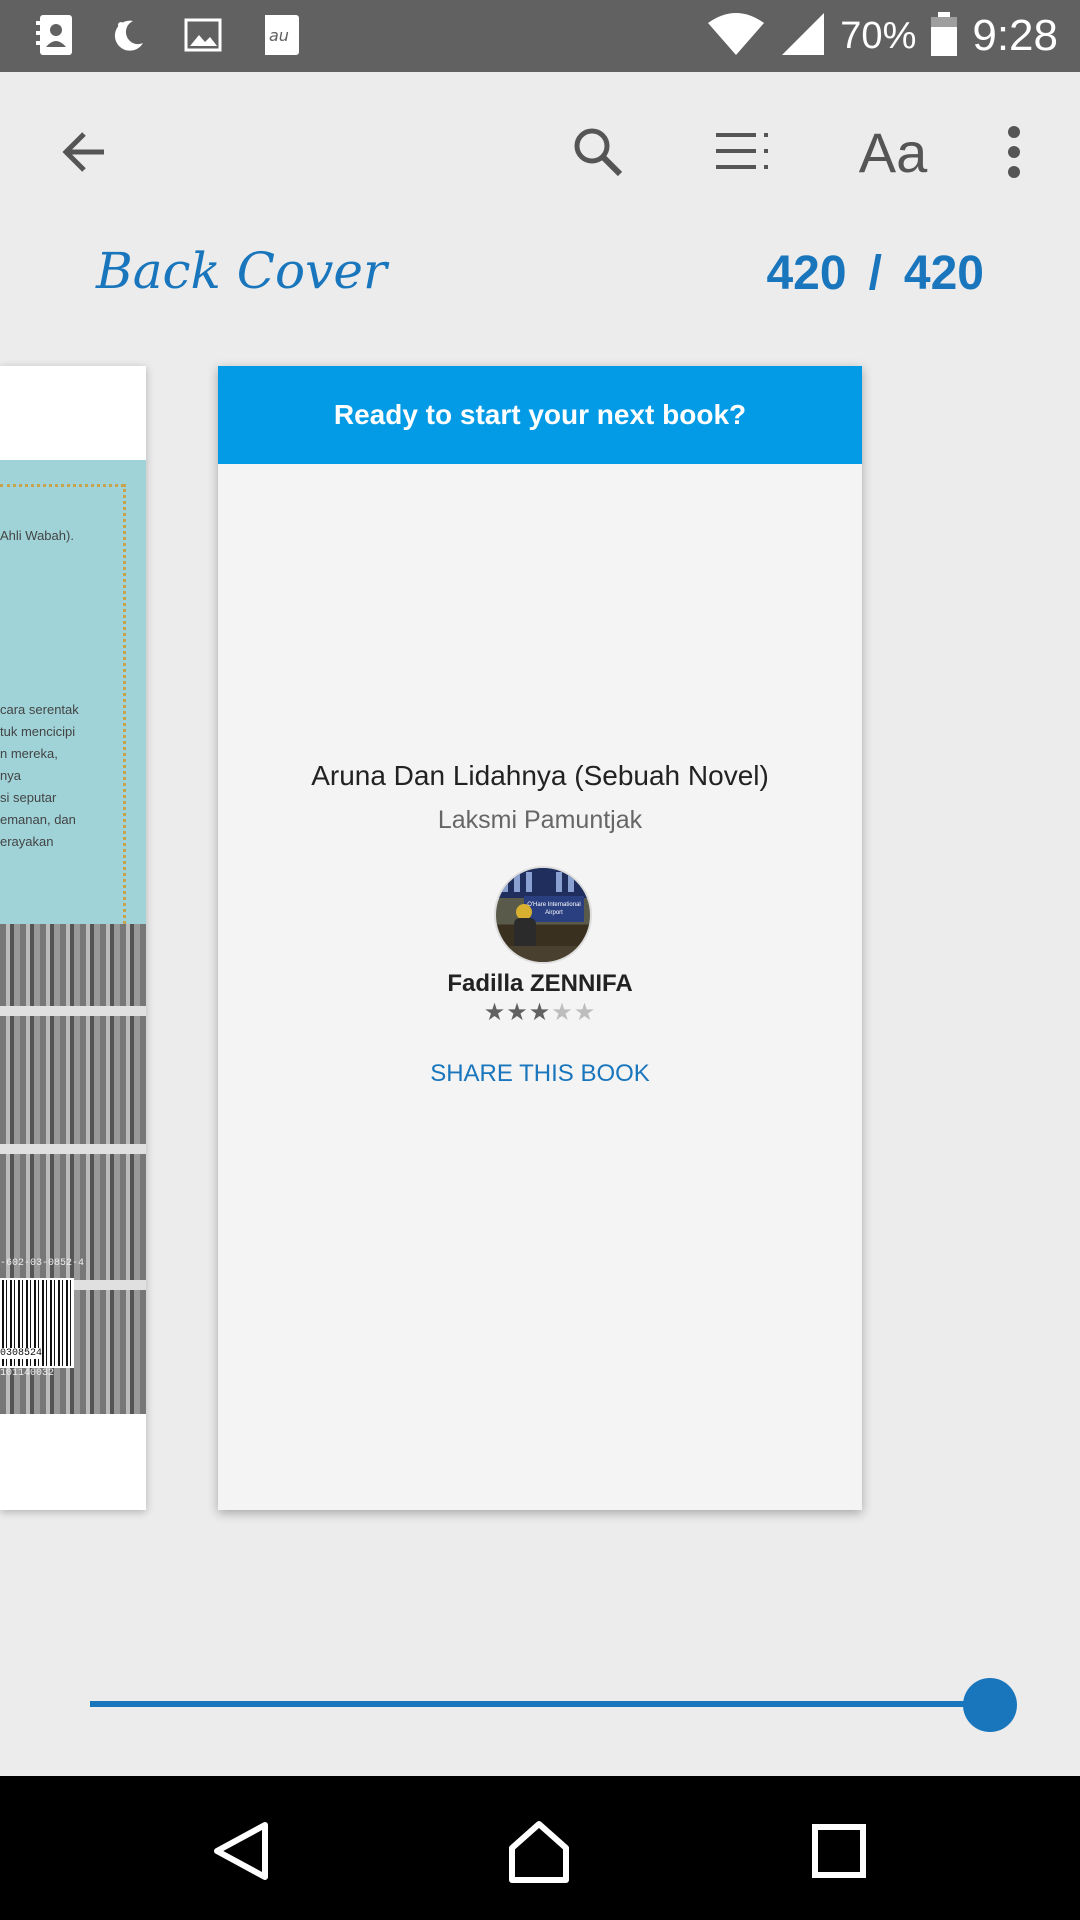  I want to click on more-vertical-icon, so click(1014, 152).